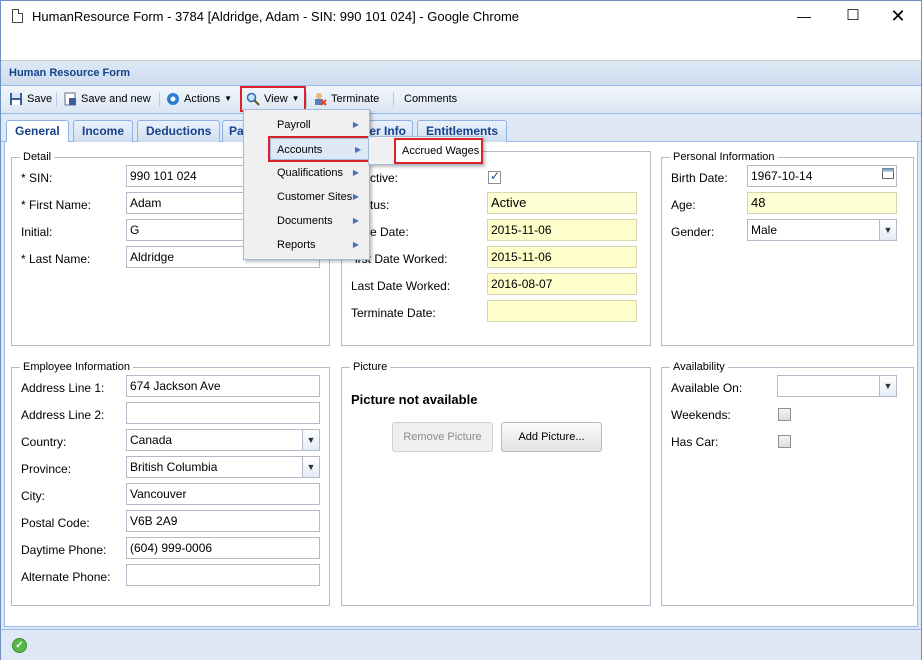  I want to click on save-button: Save, so click(30, 99).